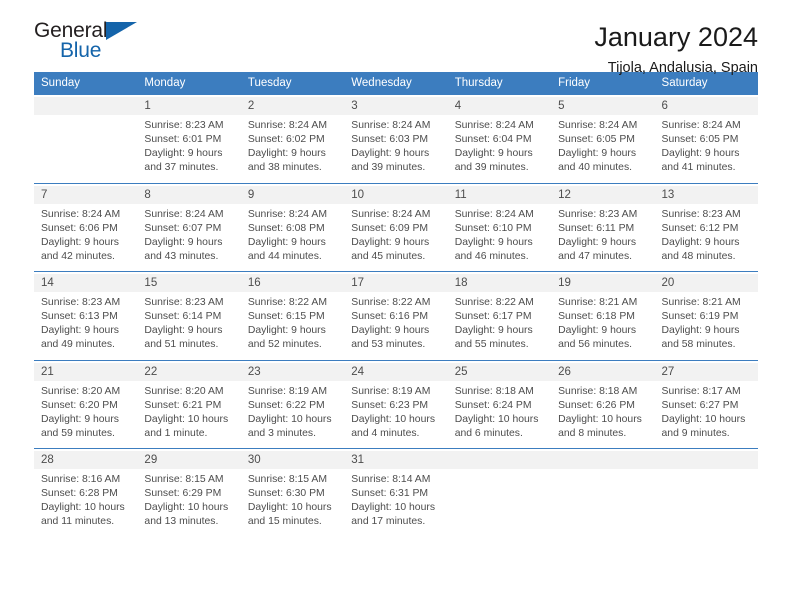 This screenshot has height=612, width=792. Describe the element at coordinates (603, 106) in the screenshot. I see `day-number: 5` at that location.